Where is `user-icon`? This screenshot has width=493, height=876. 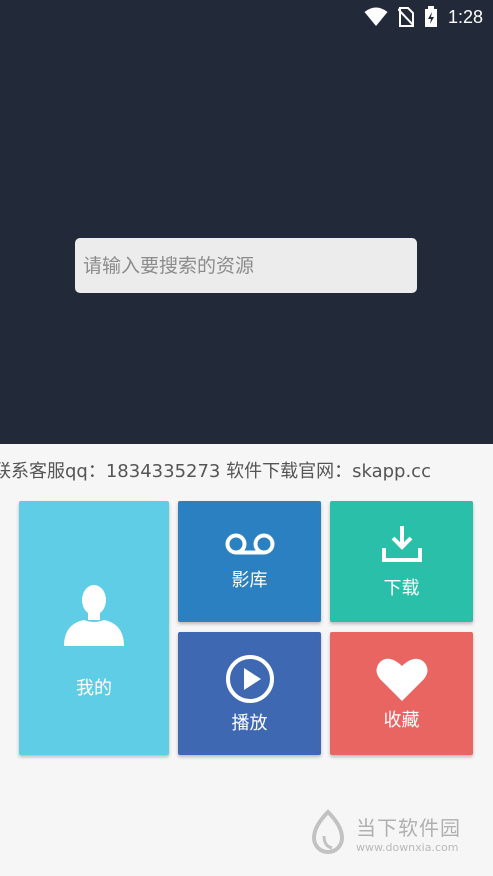 user-icon is located at coordinates (94, 615).